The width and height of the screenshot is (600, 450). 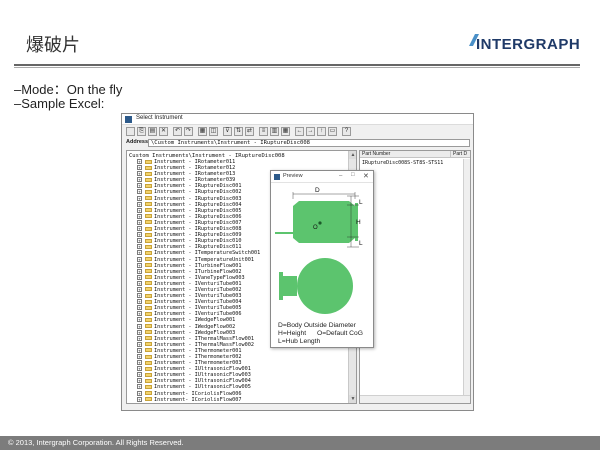 I want to click on tree-item-label: Instrument - IRuptureDisc010, so click(x=198, y=241).